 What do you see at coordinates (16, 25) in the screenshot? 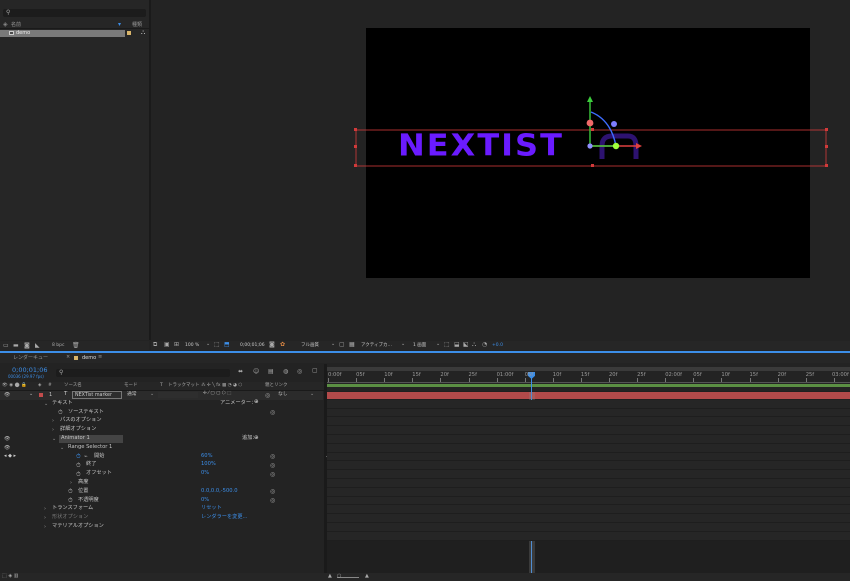
I see `col-name: 名前` at bounding box center [16, 25].